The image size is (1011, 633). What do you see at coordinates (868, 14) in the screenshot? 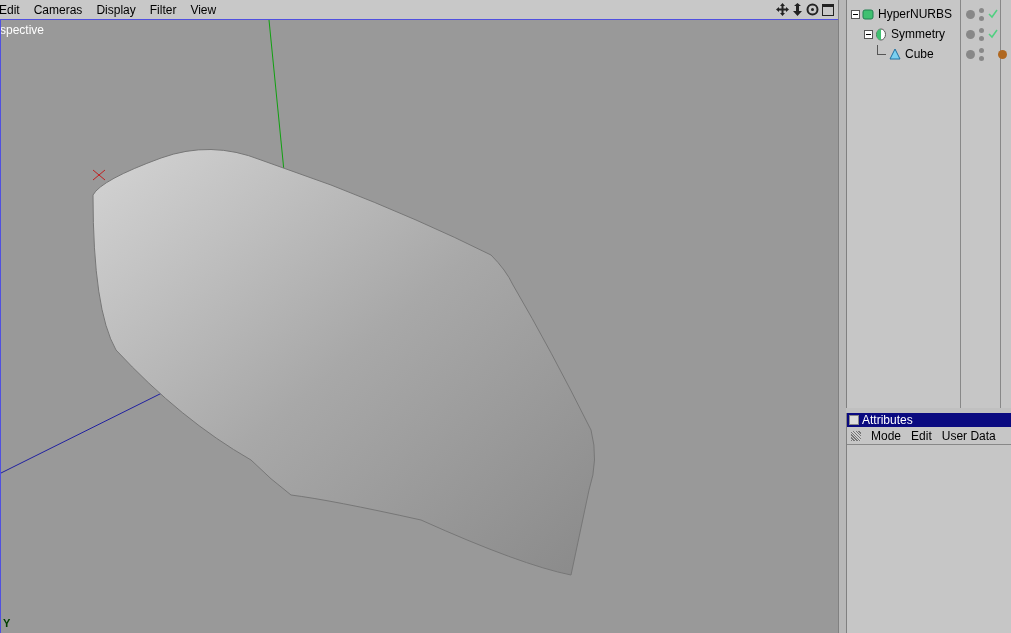
I see `nurbs-object-icon` at bounding box center [868, 14].